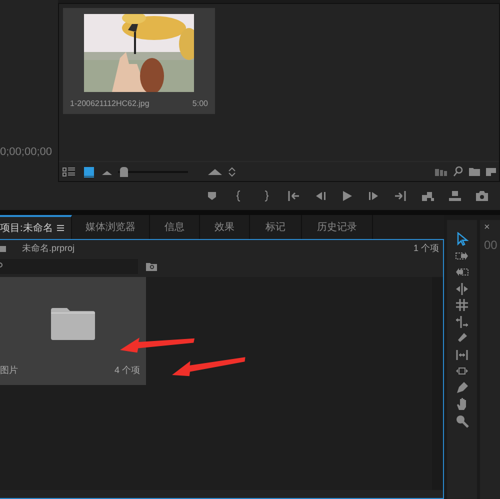  What do you see at coordinates (127, 370) in the screenshot?
I see `bin-count: 4 个项` at bounding box center [127, 370].